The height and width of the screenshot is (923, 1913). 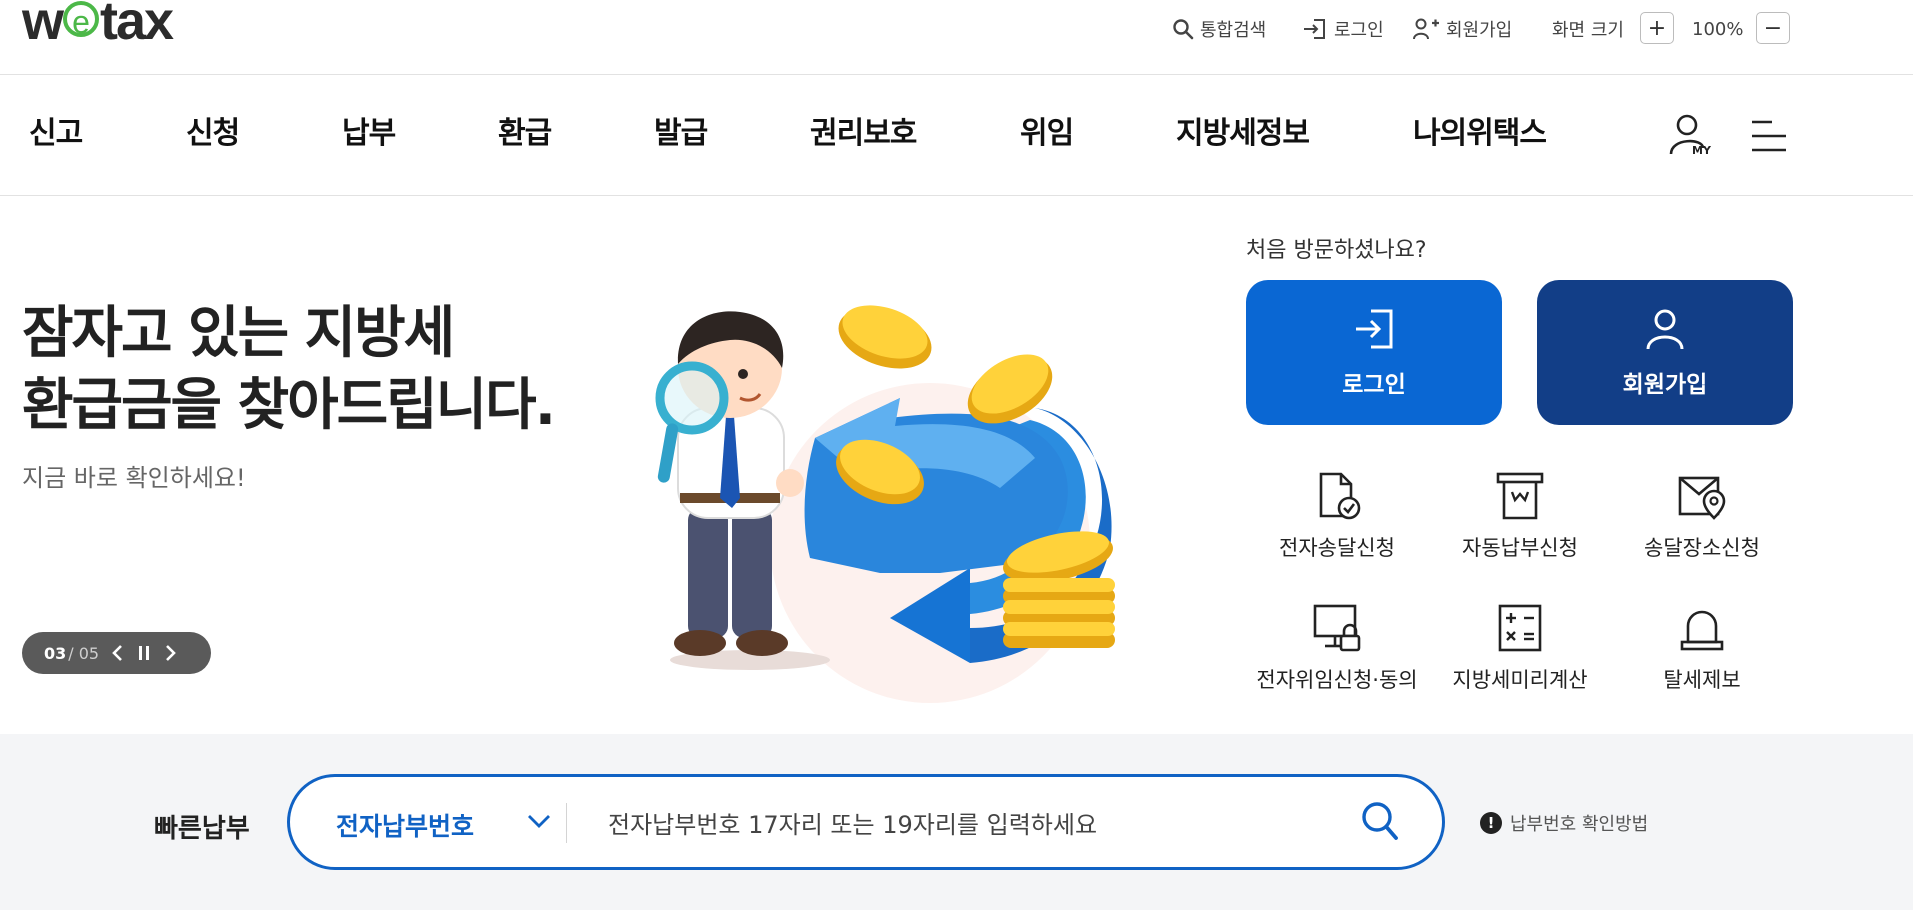 What do you see at coordinates (1702, 680) in the screenshot?
I see `service-label: 탈세제보` at bounding box center [1702, 680].